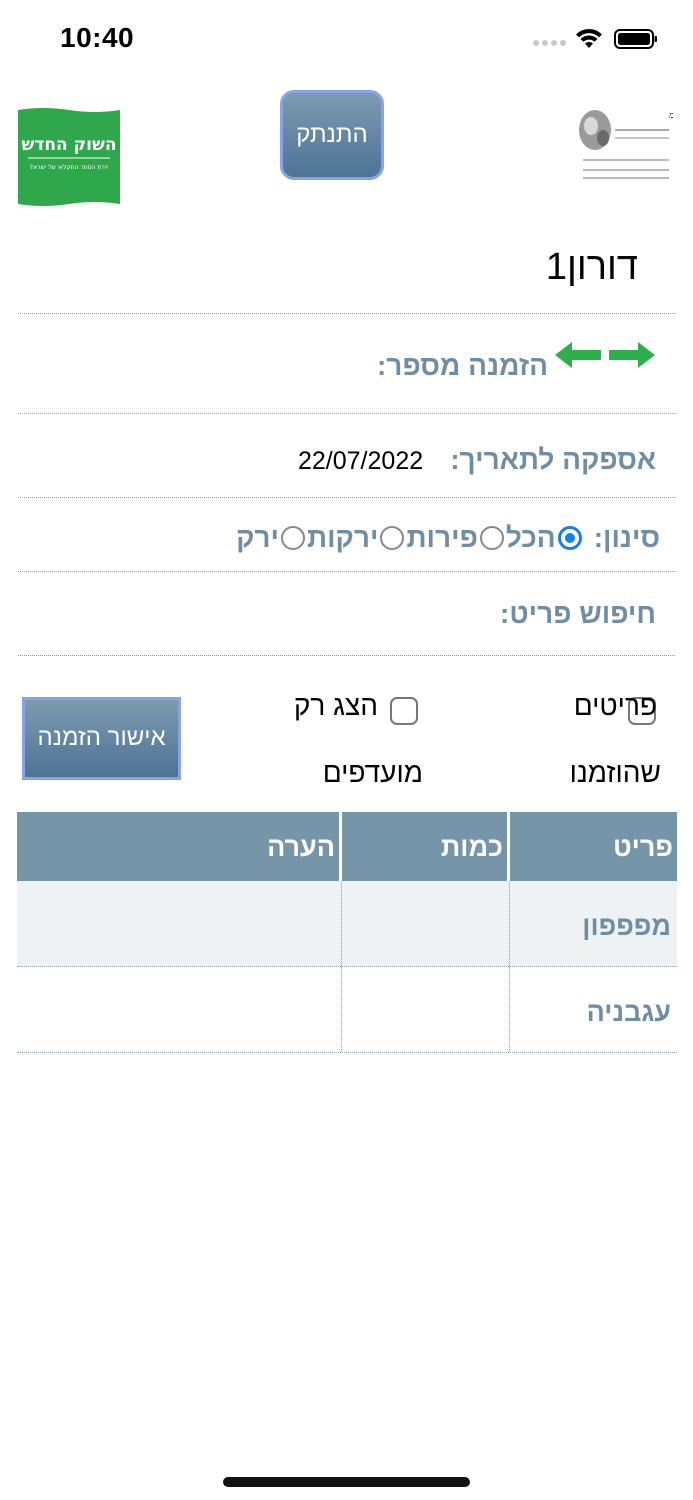 Image resolution: width=693 pixels, height=1500 pixels. I want to click on delivery-date-value: 22/07/2022, so click(360, 461).